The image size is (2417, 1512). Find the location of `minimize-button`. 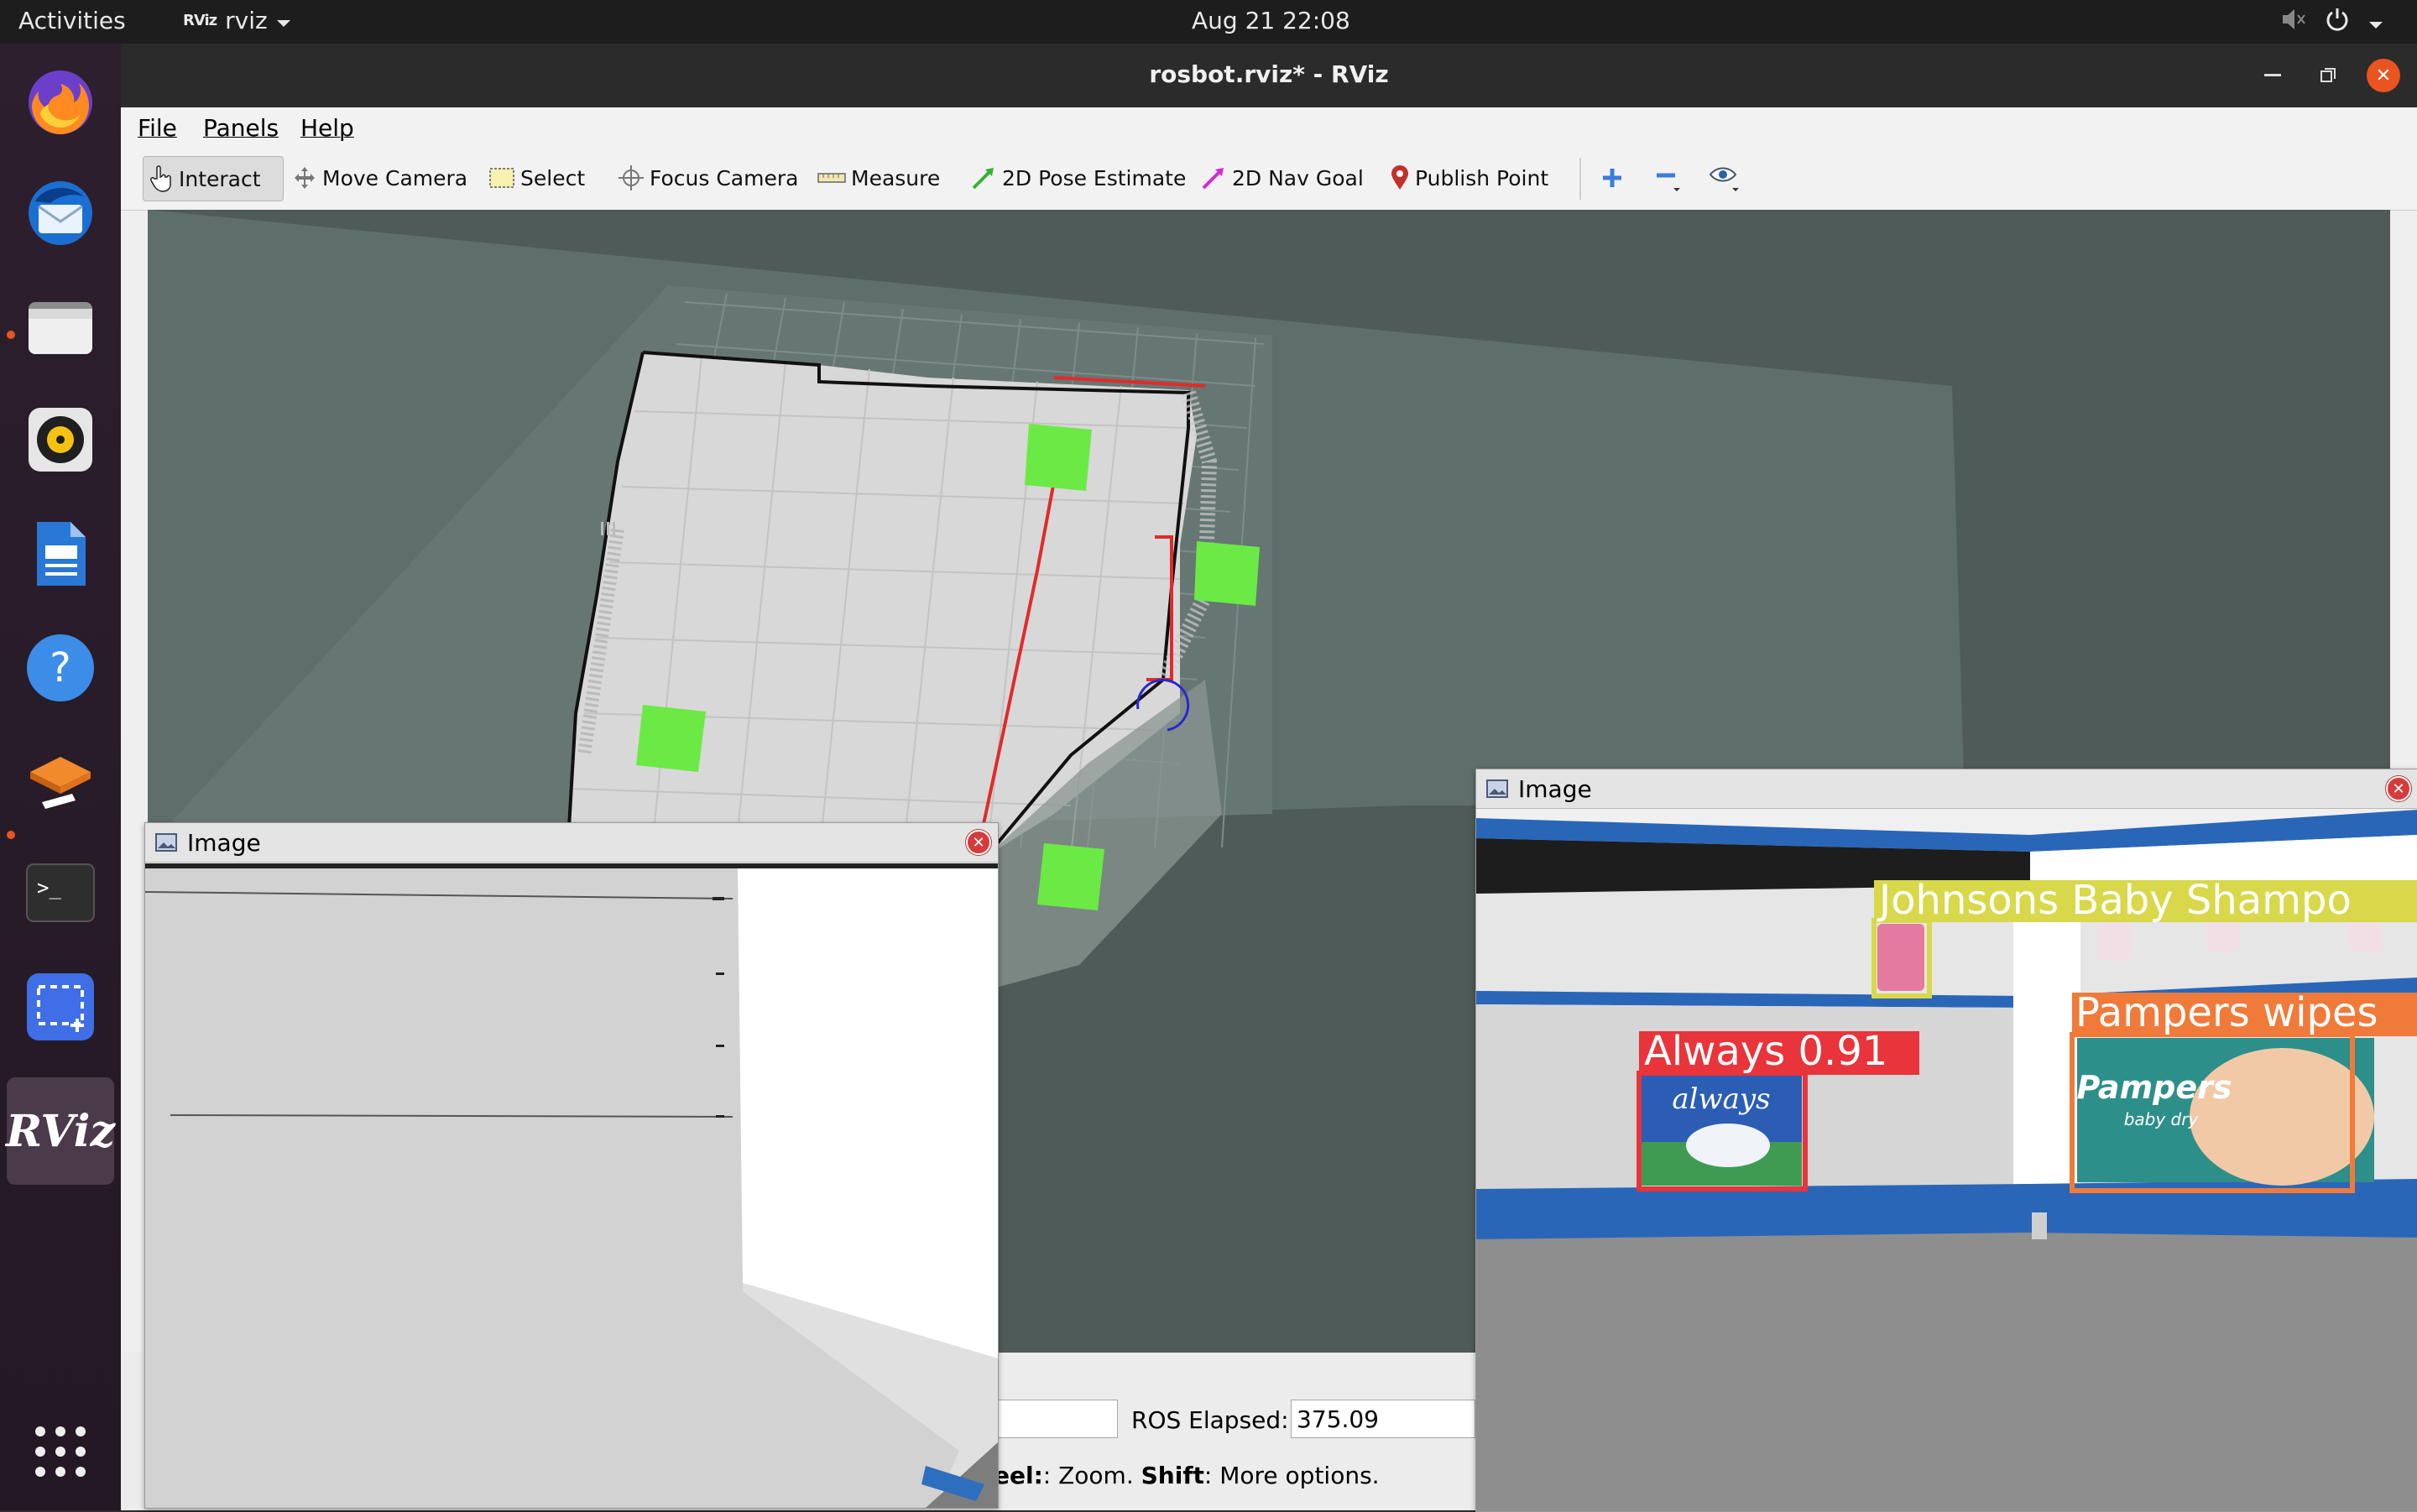

minimize-button is located at coordinates (2272, 76).